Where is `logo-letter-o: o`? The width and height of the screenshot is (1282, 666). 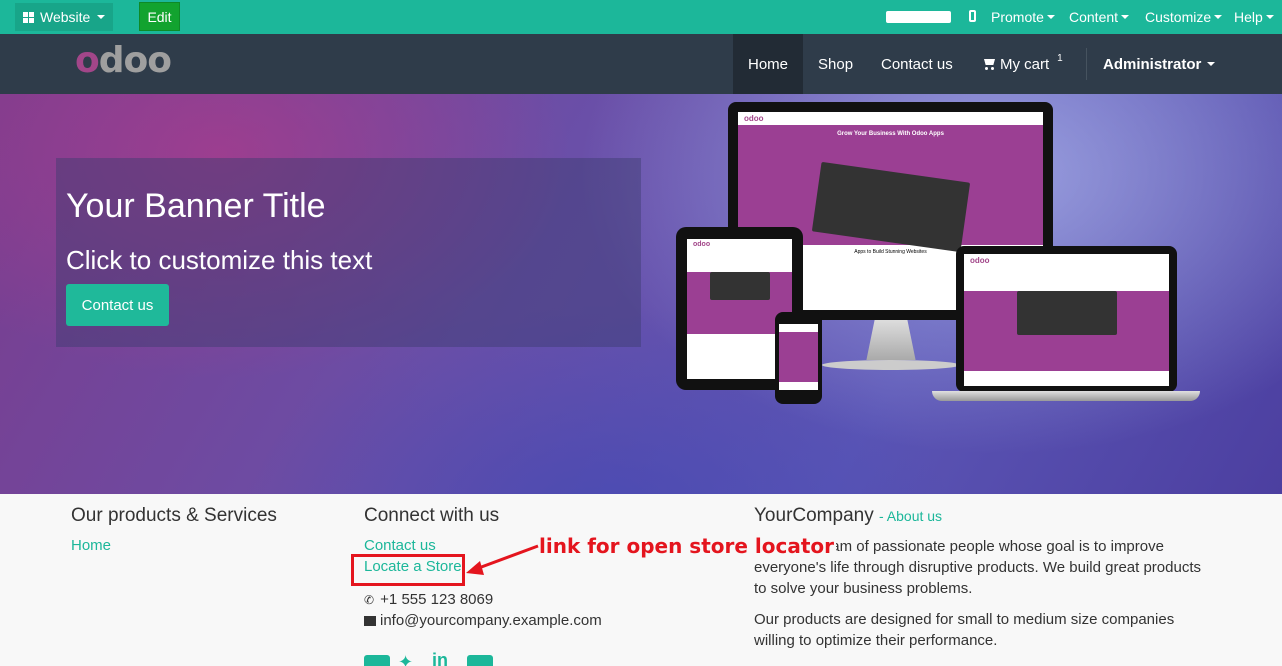 logo-letter-o: o is located at coordinates (87, 60).